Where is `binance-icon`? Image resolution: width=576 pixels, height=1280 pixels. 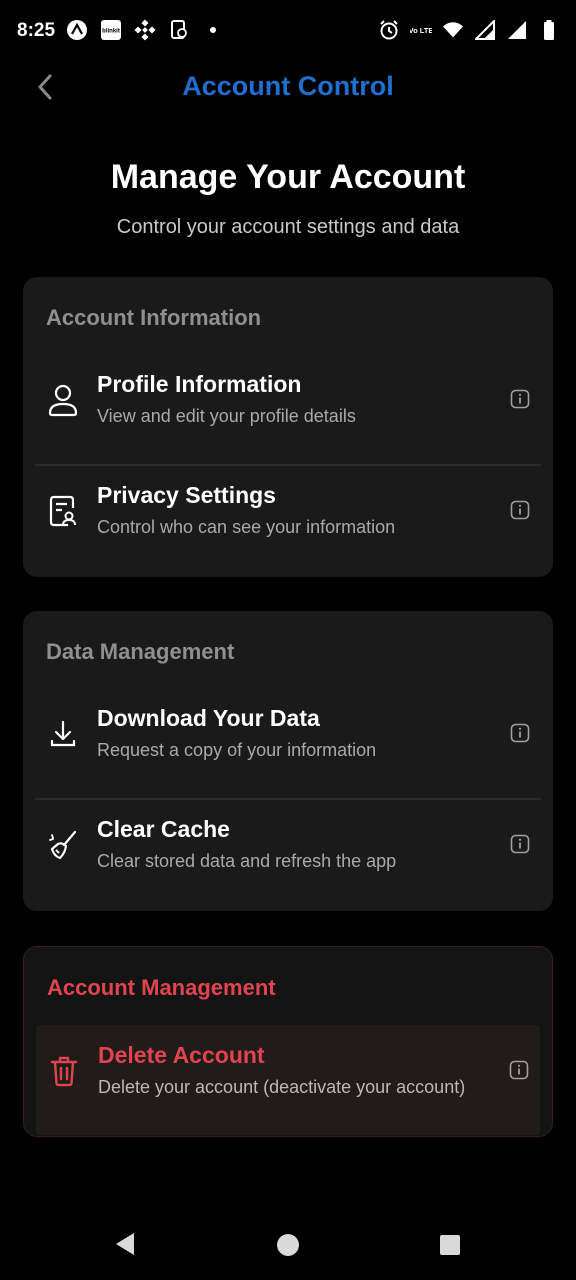
binance-icon is located at coordinates (145, 30).